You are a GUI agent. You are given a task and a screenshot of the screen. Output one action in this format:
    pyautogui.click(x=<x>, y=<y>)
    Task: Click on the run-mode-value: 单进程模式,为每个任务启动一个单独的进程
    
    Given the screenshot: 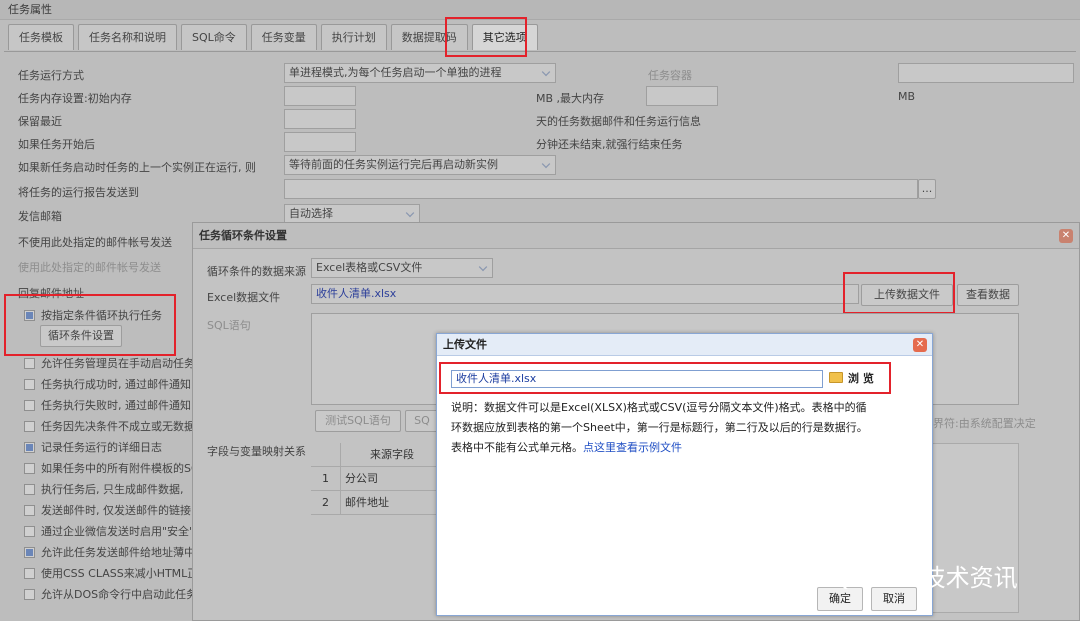 What is the action you would take?
    pyautogui.click(x=395, y=72)
    